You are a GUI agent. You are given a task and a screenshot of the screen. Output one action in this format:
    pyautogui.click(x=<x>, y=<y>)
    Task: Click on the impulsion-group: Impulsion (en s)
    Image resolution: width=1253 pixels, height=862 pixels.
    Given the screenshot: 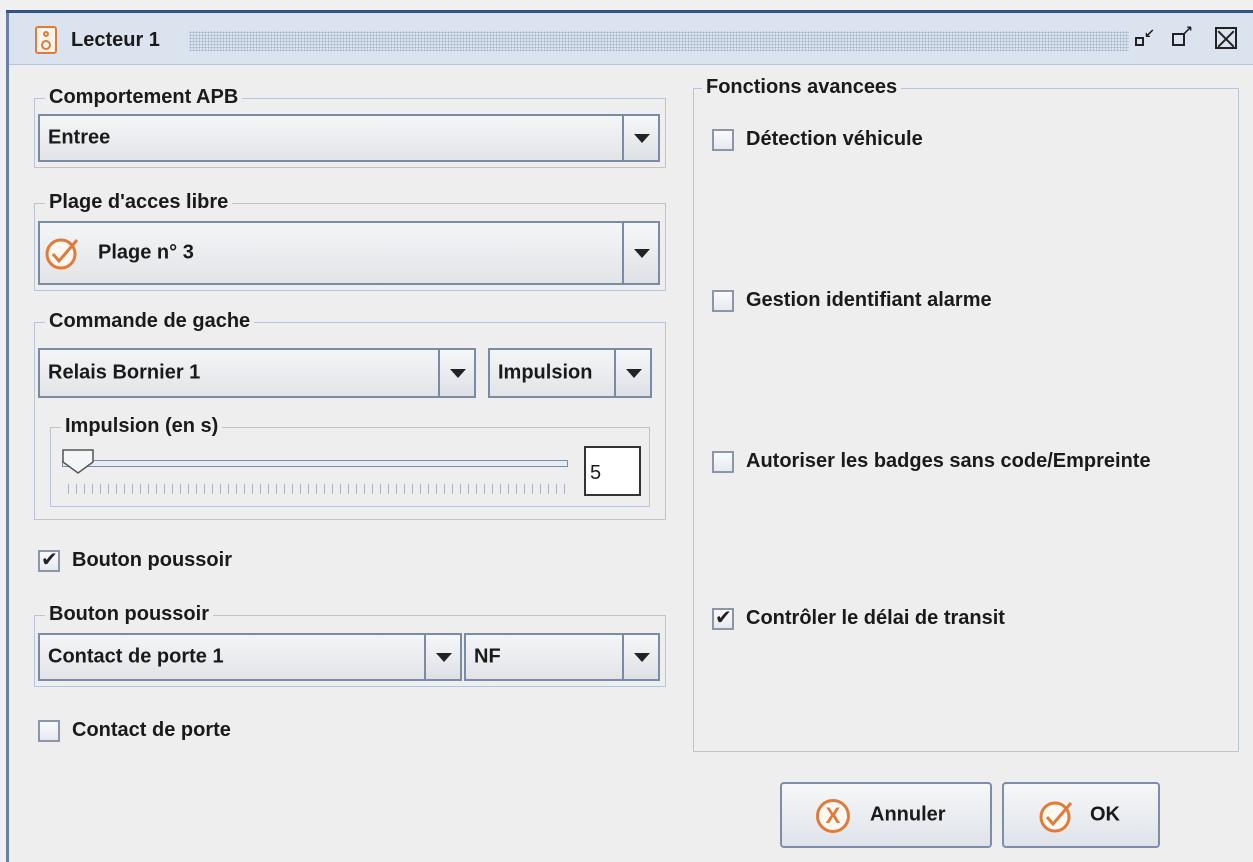 What is the action you would take?
    pyautogui.click(x=350, y=460)
    